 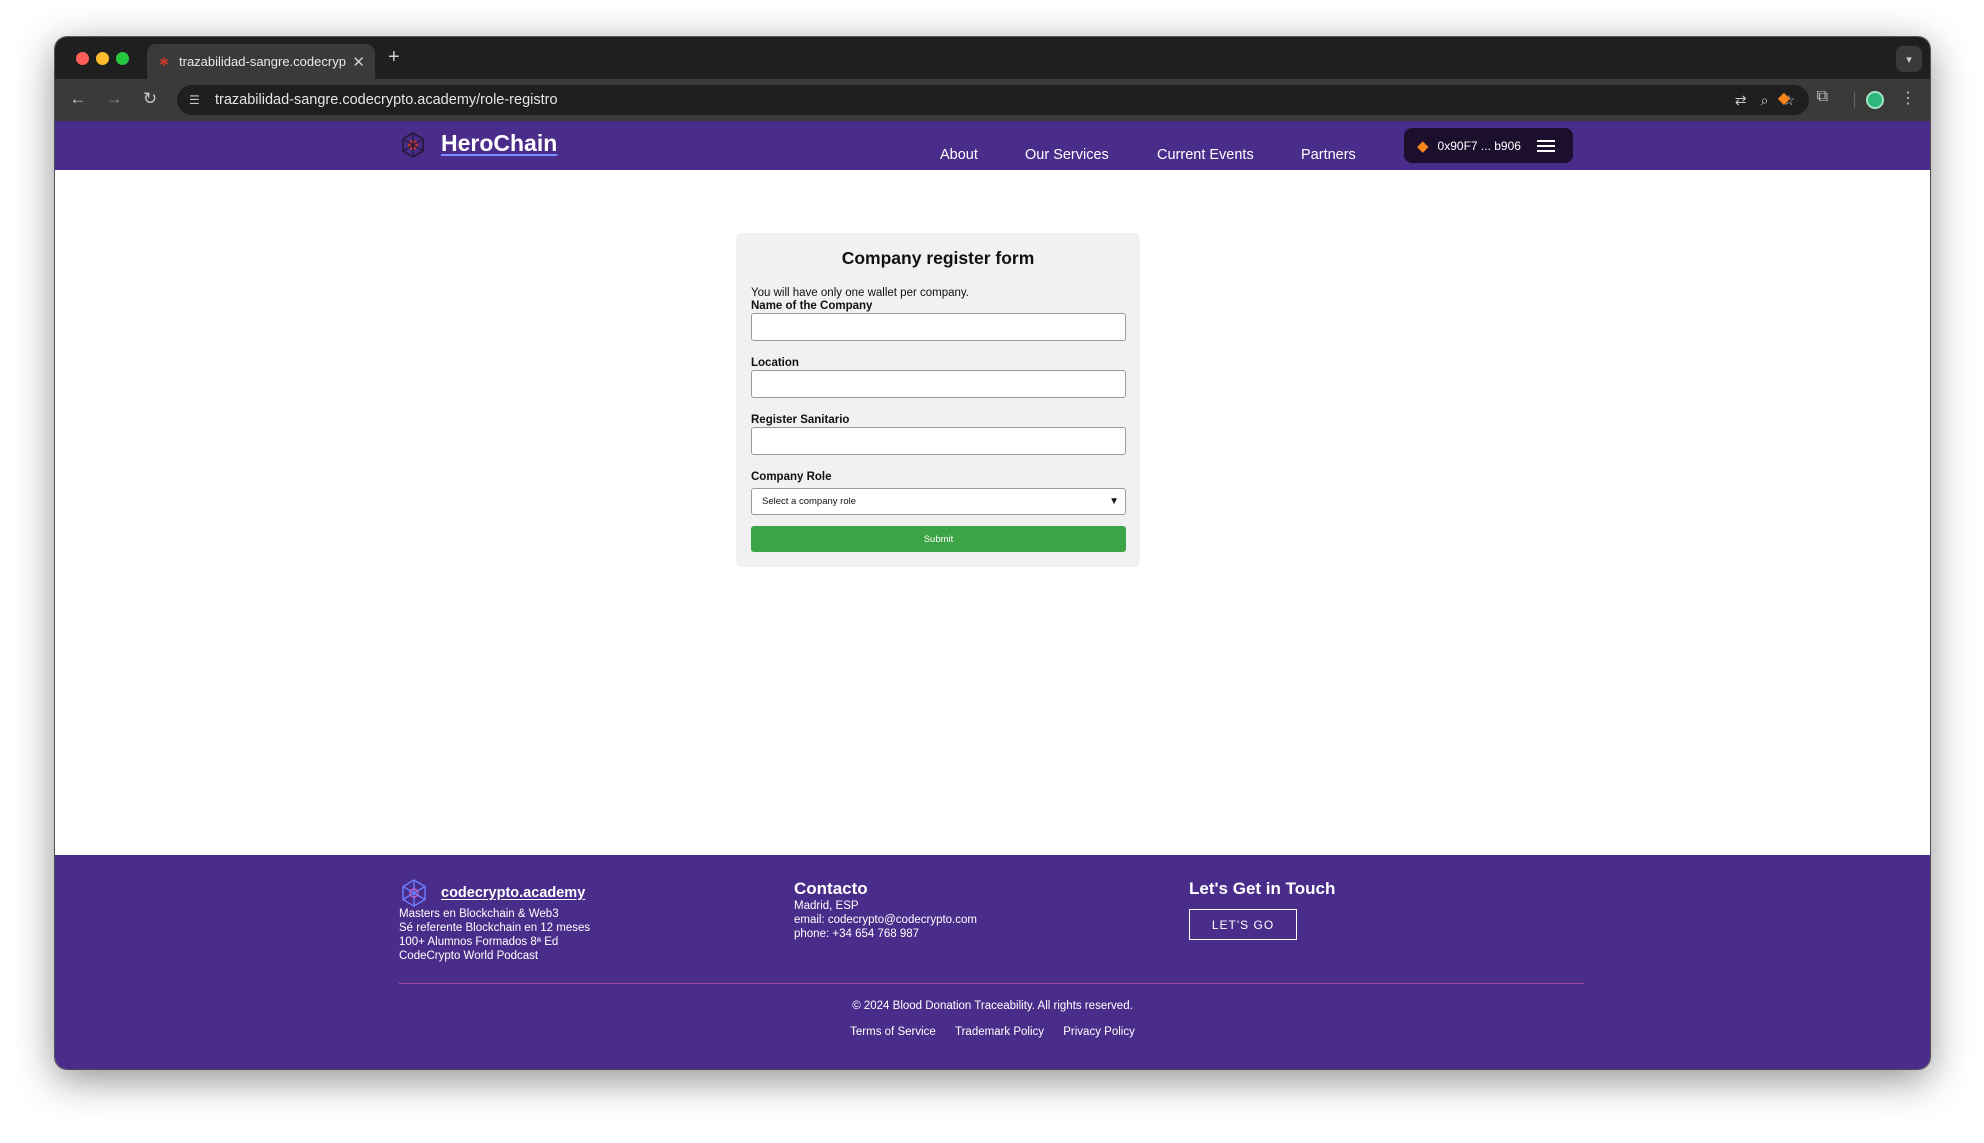 I want to click on company-role-select: Select a company role ▼, so click(x=938, y=501).